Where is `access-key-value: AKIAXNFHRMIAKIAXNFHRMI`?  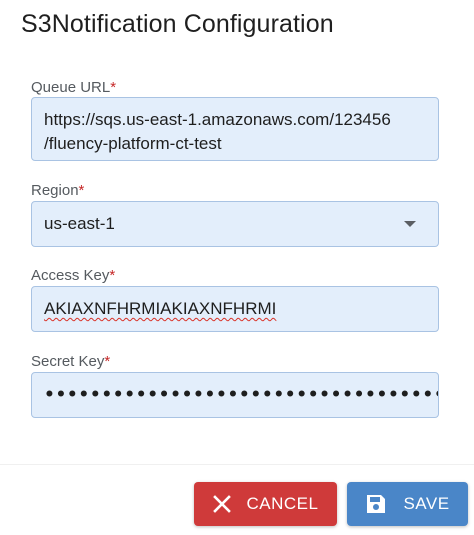
access-key-value: AKIAXNFHRMIAKIAXNFHRMI is located at coordinates (160, 308).